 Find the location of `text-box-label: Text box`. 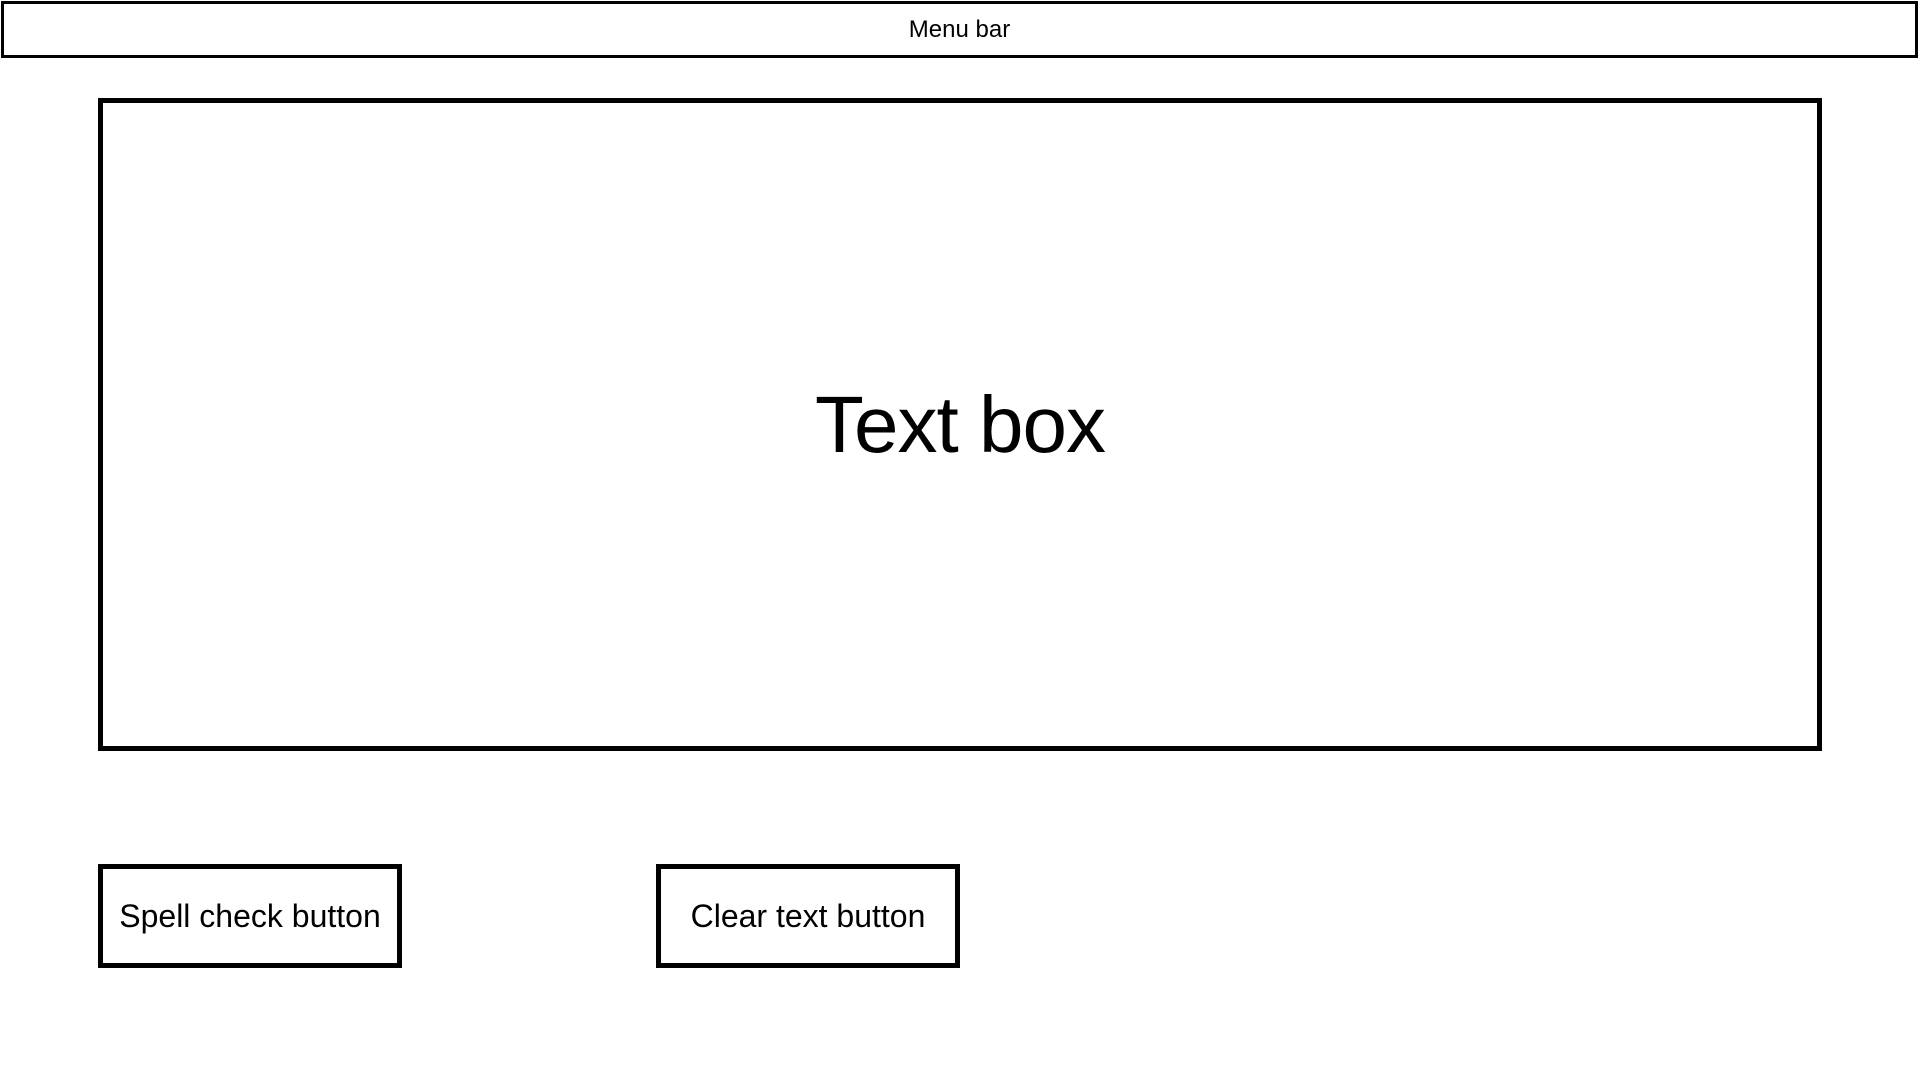

text-box-label: Text box is located at coordinates (960, 424).